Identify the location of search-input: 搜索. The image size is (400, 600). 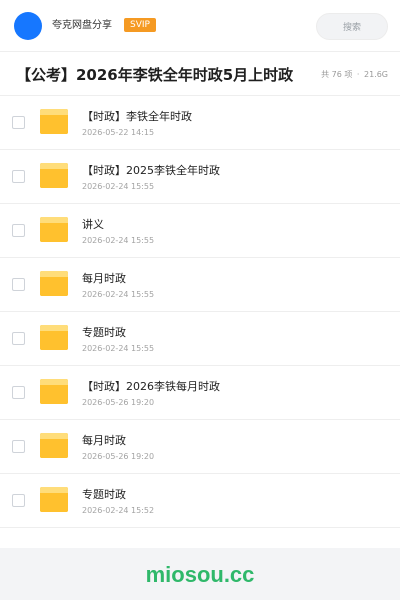
(352, 26).